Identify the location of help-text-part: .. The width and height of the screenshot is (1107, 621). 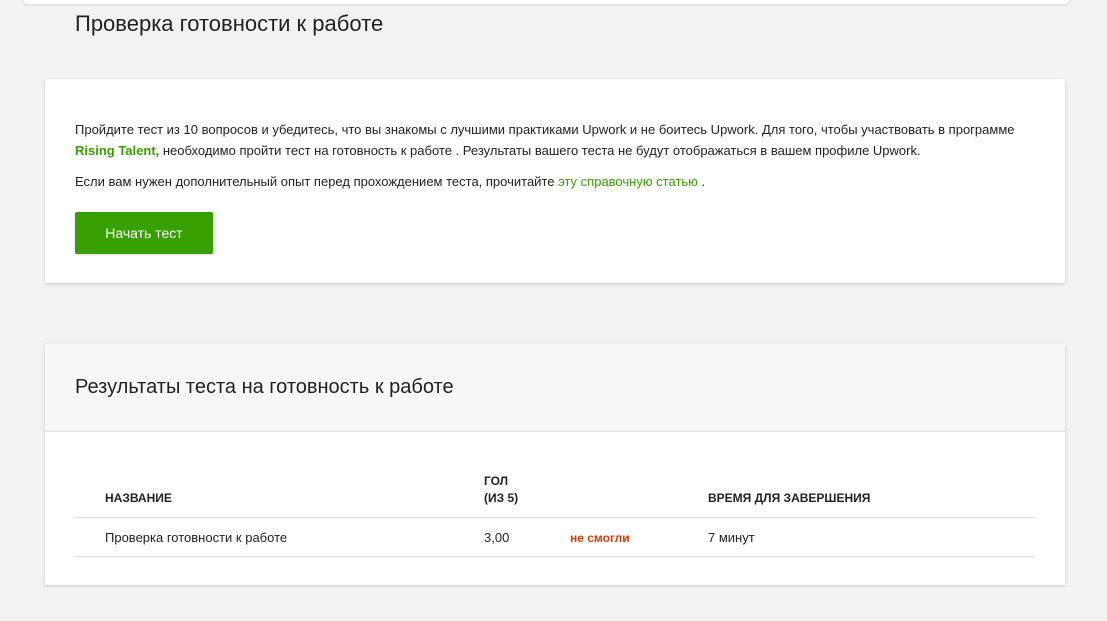
(701, 181).